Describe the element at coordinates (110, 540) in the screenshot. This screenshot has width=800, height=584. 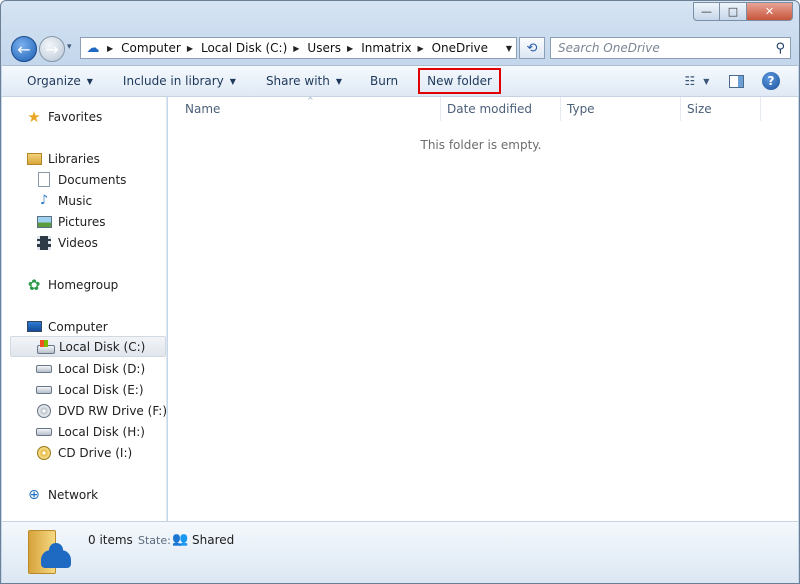
I see `item-count: 0 items` at that location.